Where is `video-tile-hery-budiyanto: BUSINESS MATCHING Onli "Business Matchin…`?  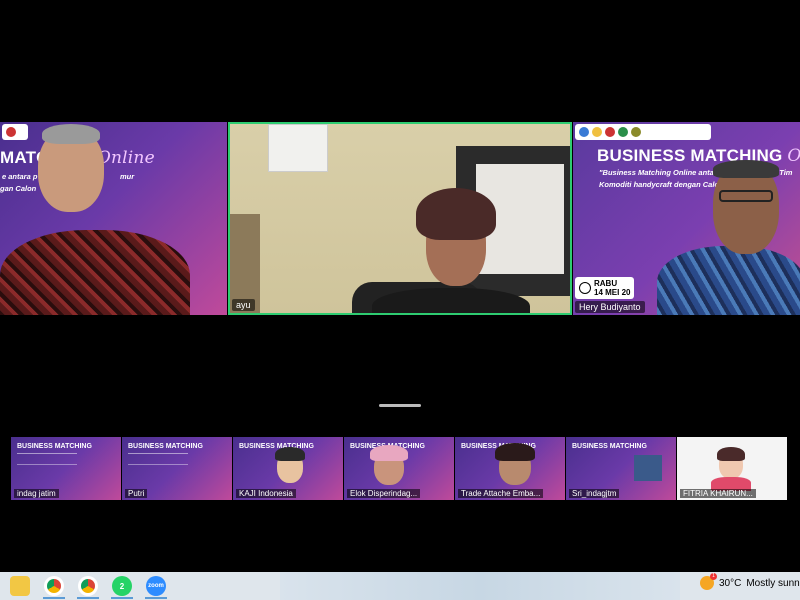
video-tile-hery-budiyanto: BUSINESS MATCHING Onli "Business Matchin… is located at coordinates (686, 218).